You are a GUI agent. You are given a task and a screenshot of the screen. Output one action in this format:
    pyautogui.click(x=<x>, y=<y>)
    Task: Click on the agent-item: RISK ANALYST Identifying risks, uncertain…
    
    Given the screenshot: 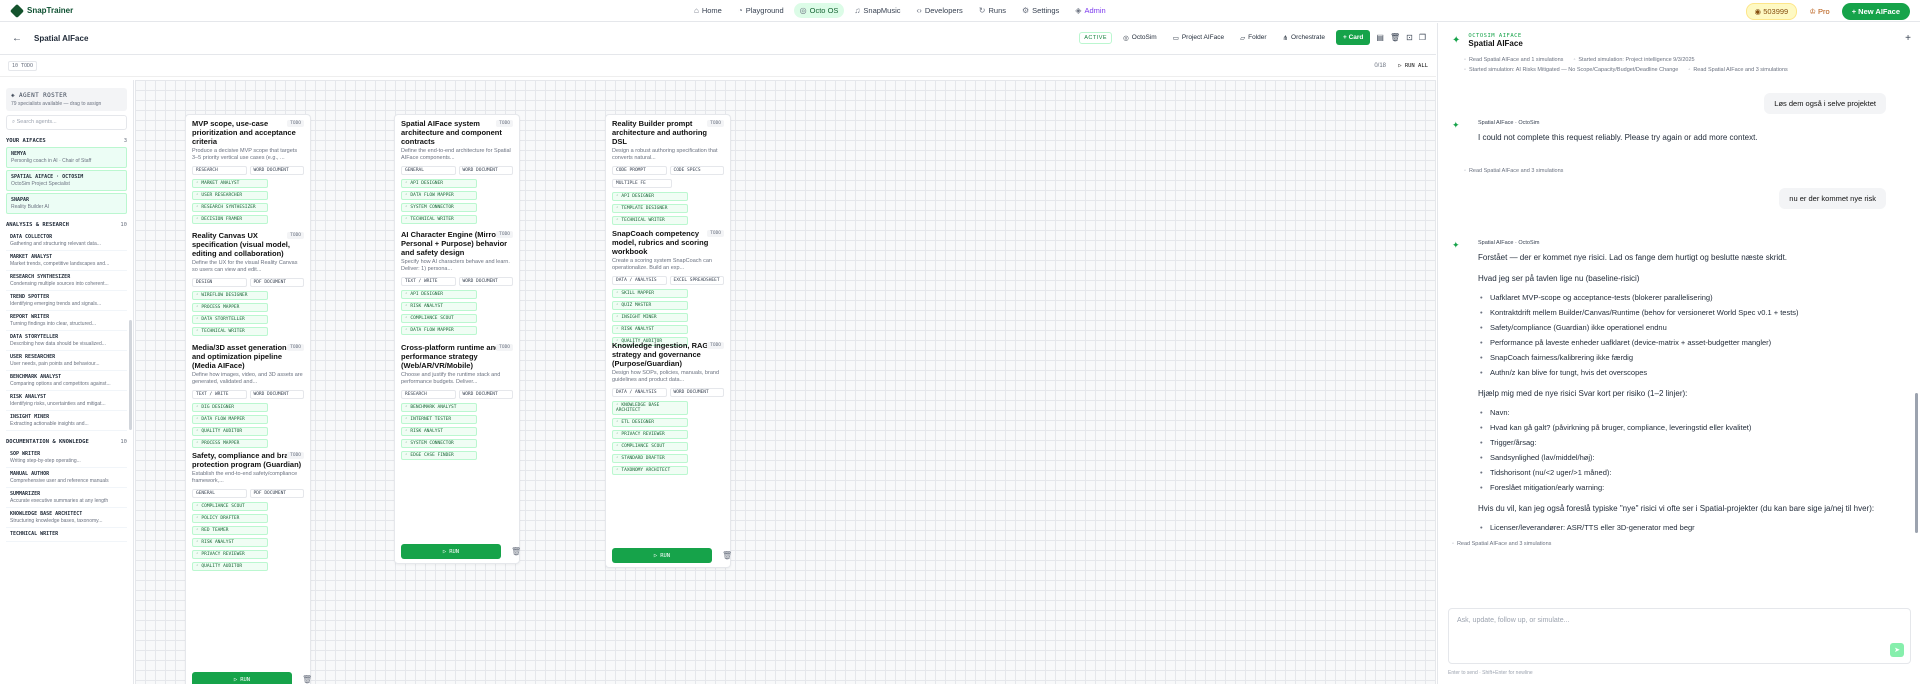 What is the action you would take?
    pyautogui.click(x=66, y=401)
    